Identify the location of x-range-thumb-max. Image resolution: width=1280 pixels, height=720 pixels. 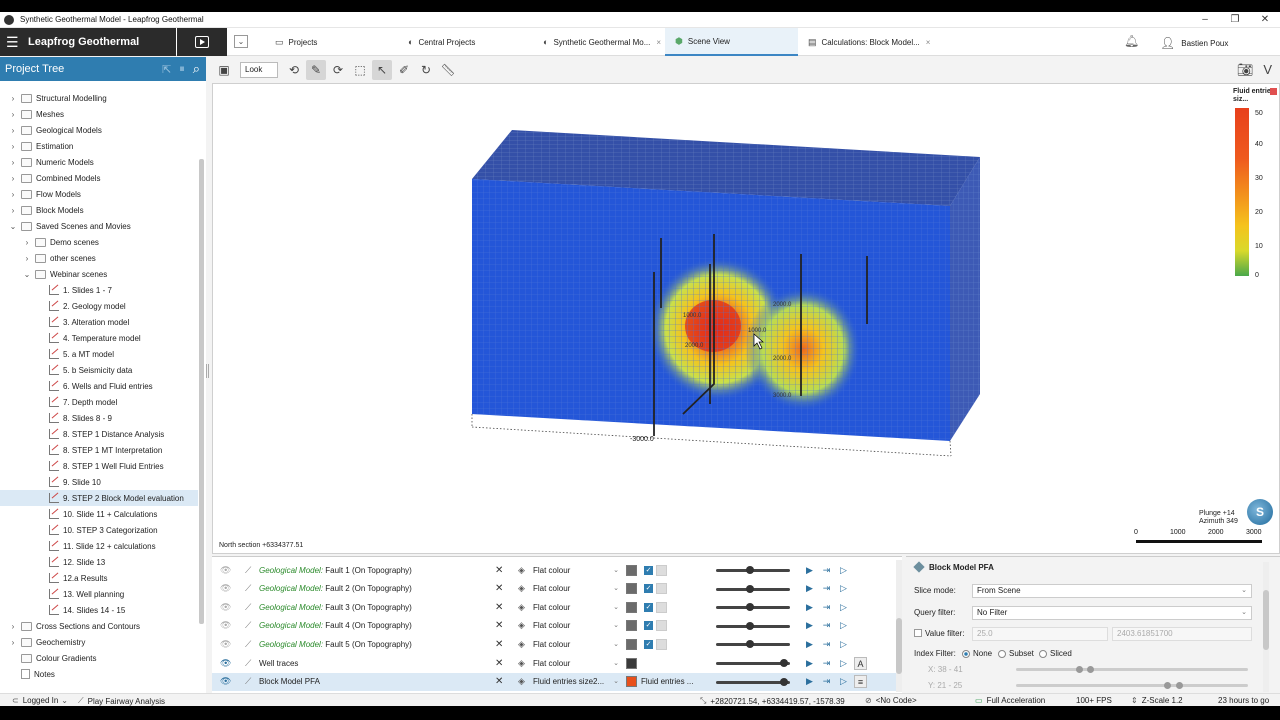
(1090, 669).